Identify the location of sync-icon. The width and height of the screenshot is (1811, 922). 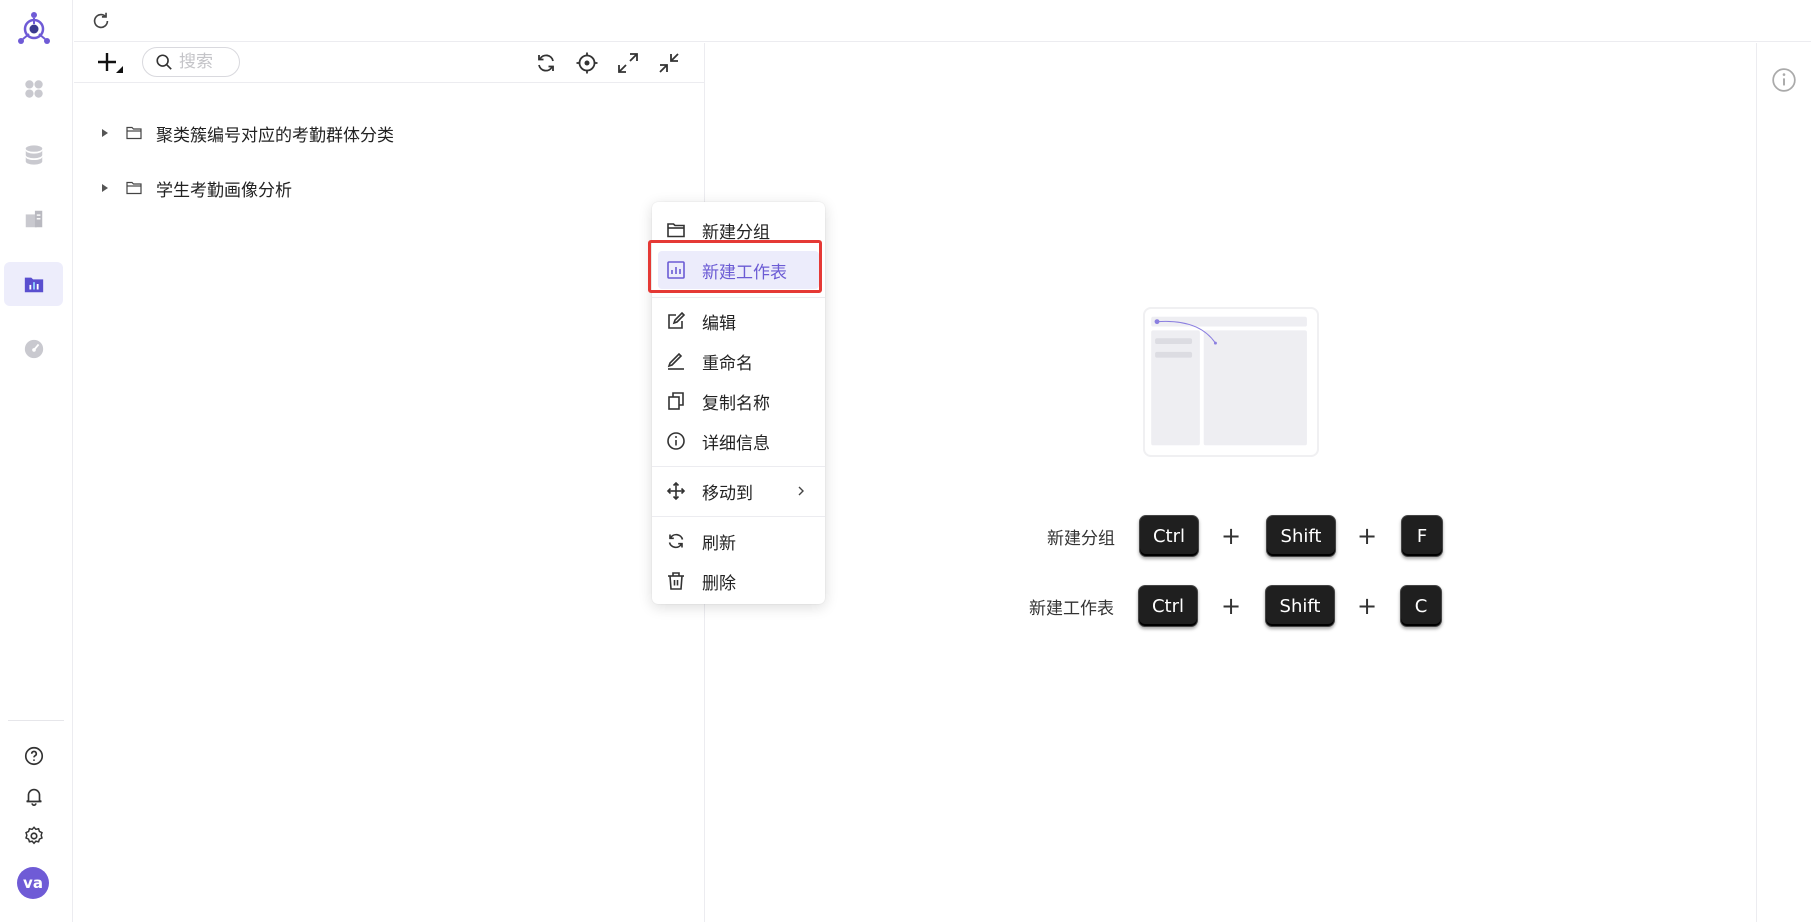
(546, 63).